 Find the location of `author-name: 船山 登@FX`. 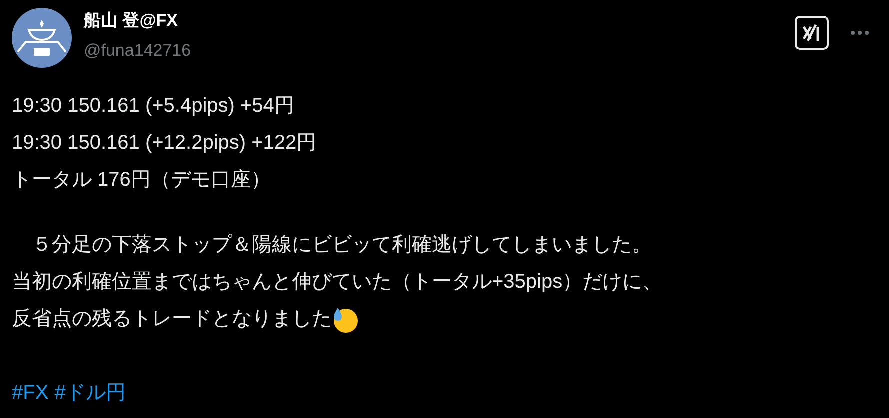

author-name: 船山 登@FX is located at coordinates (138, 21).